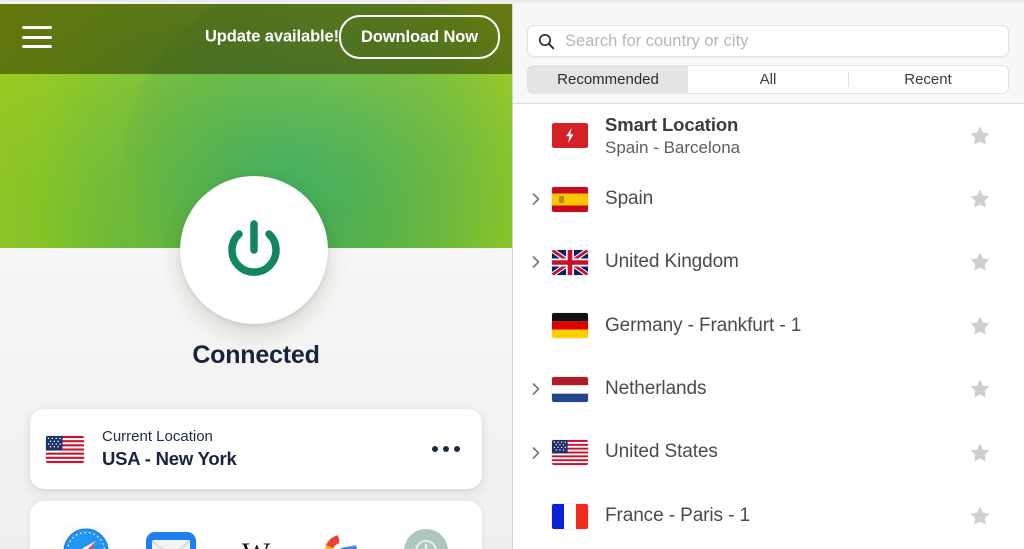 This screenshot has height=549, width=1024. What do you see at coordinates (608, 79) in the screenshot?
I see `tab-recommended: Recommended` at bounding box center [608, 79].